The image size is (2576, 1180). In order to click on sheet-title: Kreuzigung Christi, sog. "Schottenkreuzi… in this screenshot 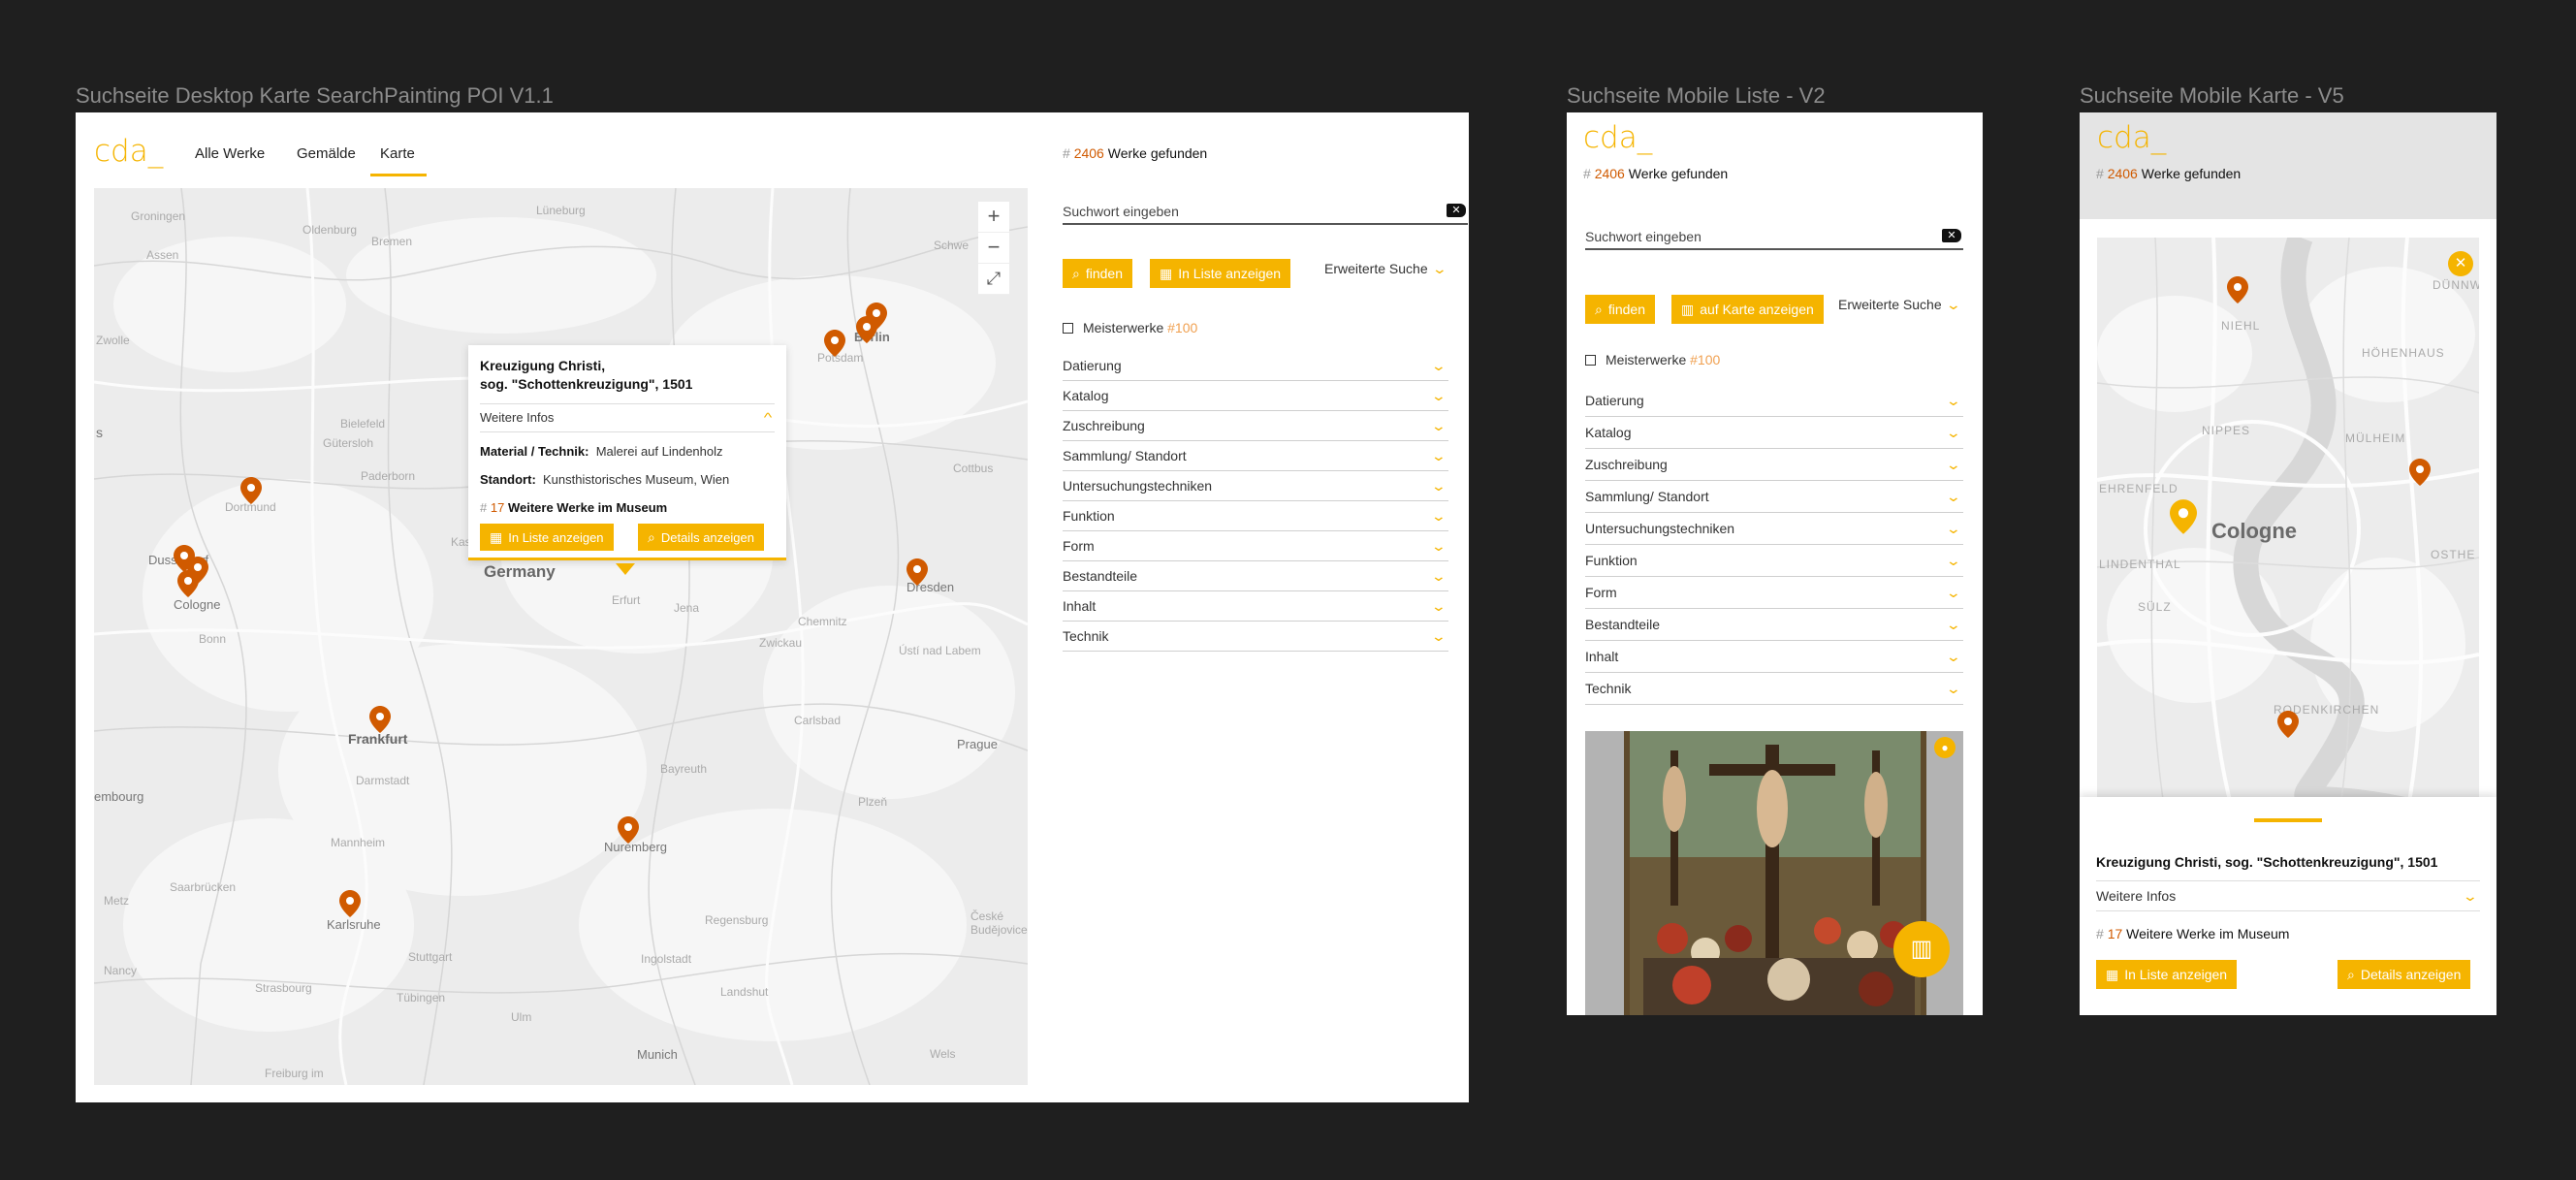, I will do `click(2267, 862)`.